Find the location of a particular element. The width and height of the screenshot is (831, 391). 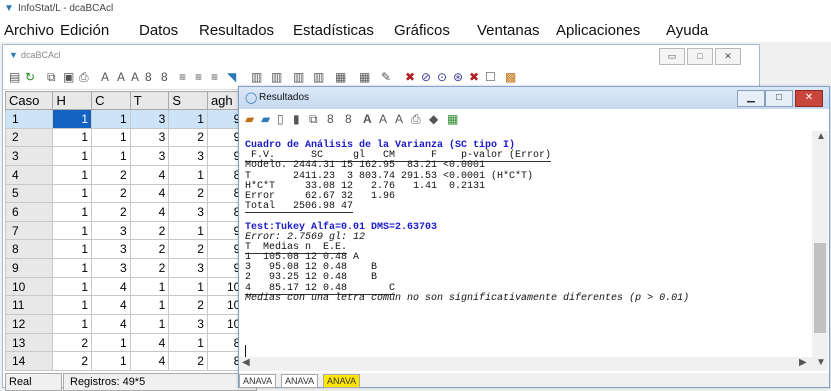

table-row: 2113296 is located at coordinates (128, 137).